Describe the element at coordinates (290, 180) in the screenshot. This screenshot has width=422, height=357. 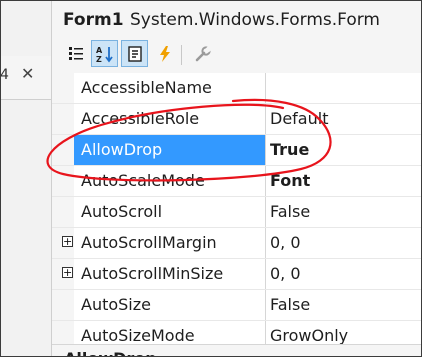
I see `property-value: Font` at that location.